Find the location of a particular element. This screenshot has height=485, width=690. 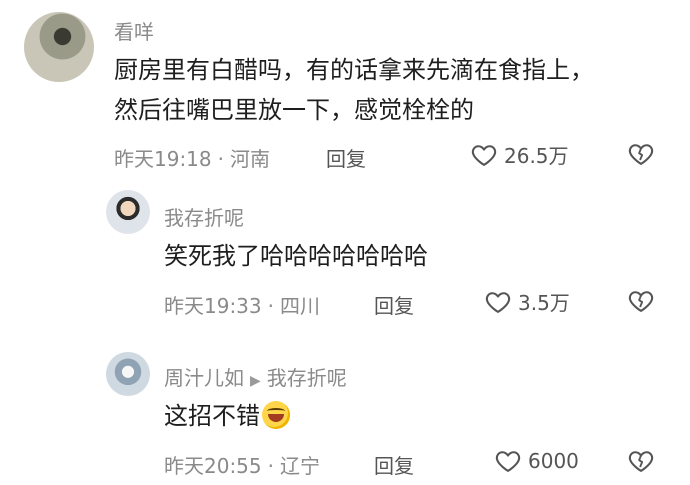

reply-arrow-icon: ▶ is located at coordinates (255, 381).